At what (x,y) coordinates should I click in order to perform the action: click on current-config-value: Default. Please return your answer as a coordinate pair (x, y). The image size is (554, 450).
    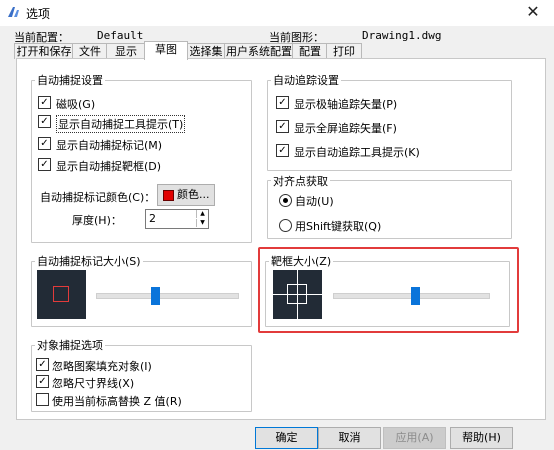
    Looking at the image, I should click on (120, 35).